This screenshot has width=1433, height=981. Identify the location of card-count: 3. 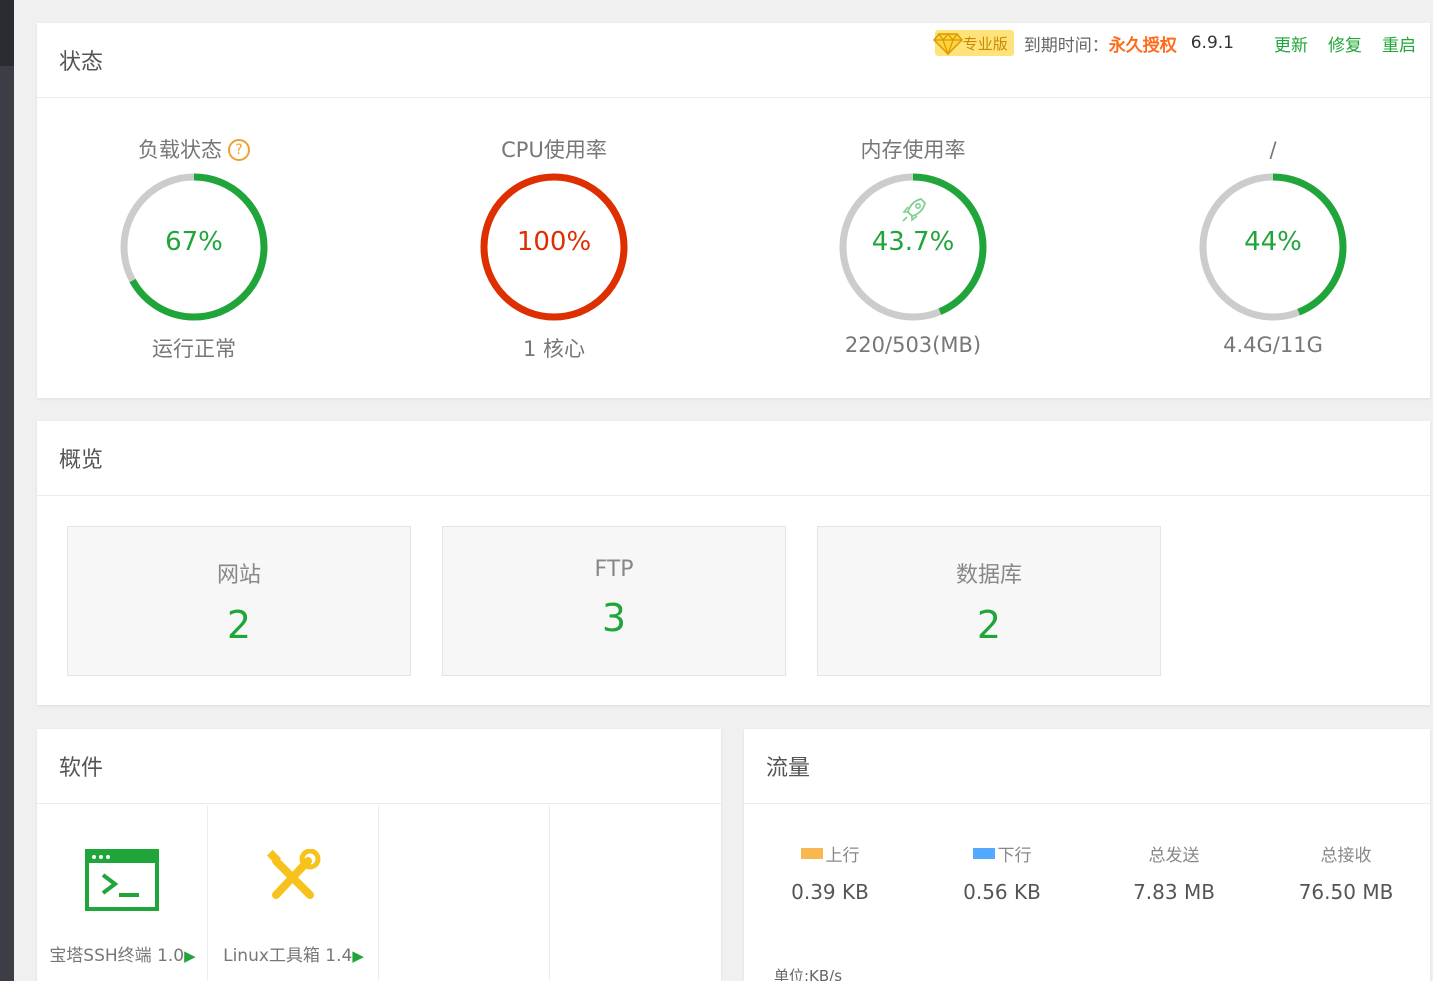
(614, 618).